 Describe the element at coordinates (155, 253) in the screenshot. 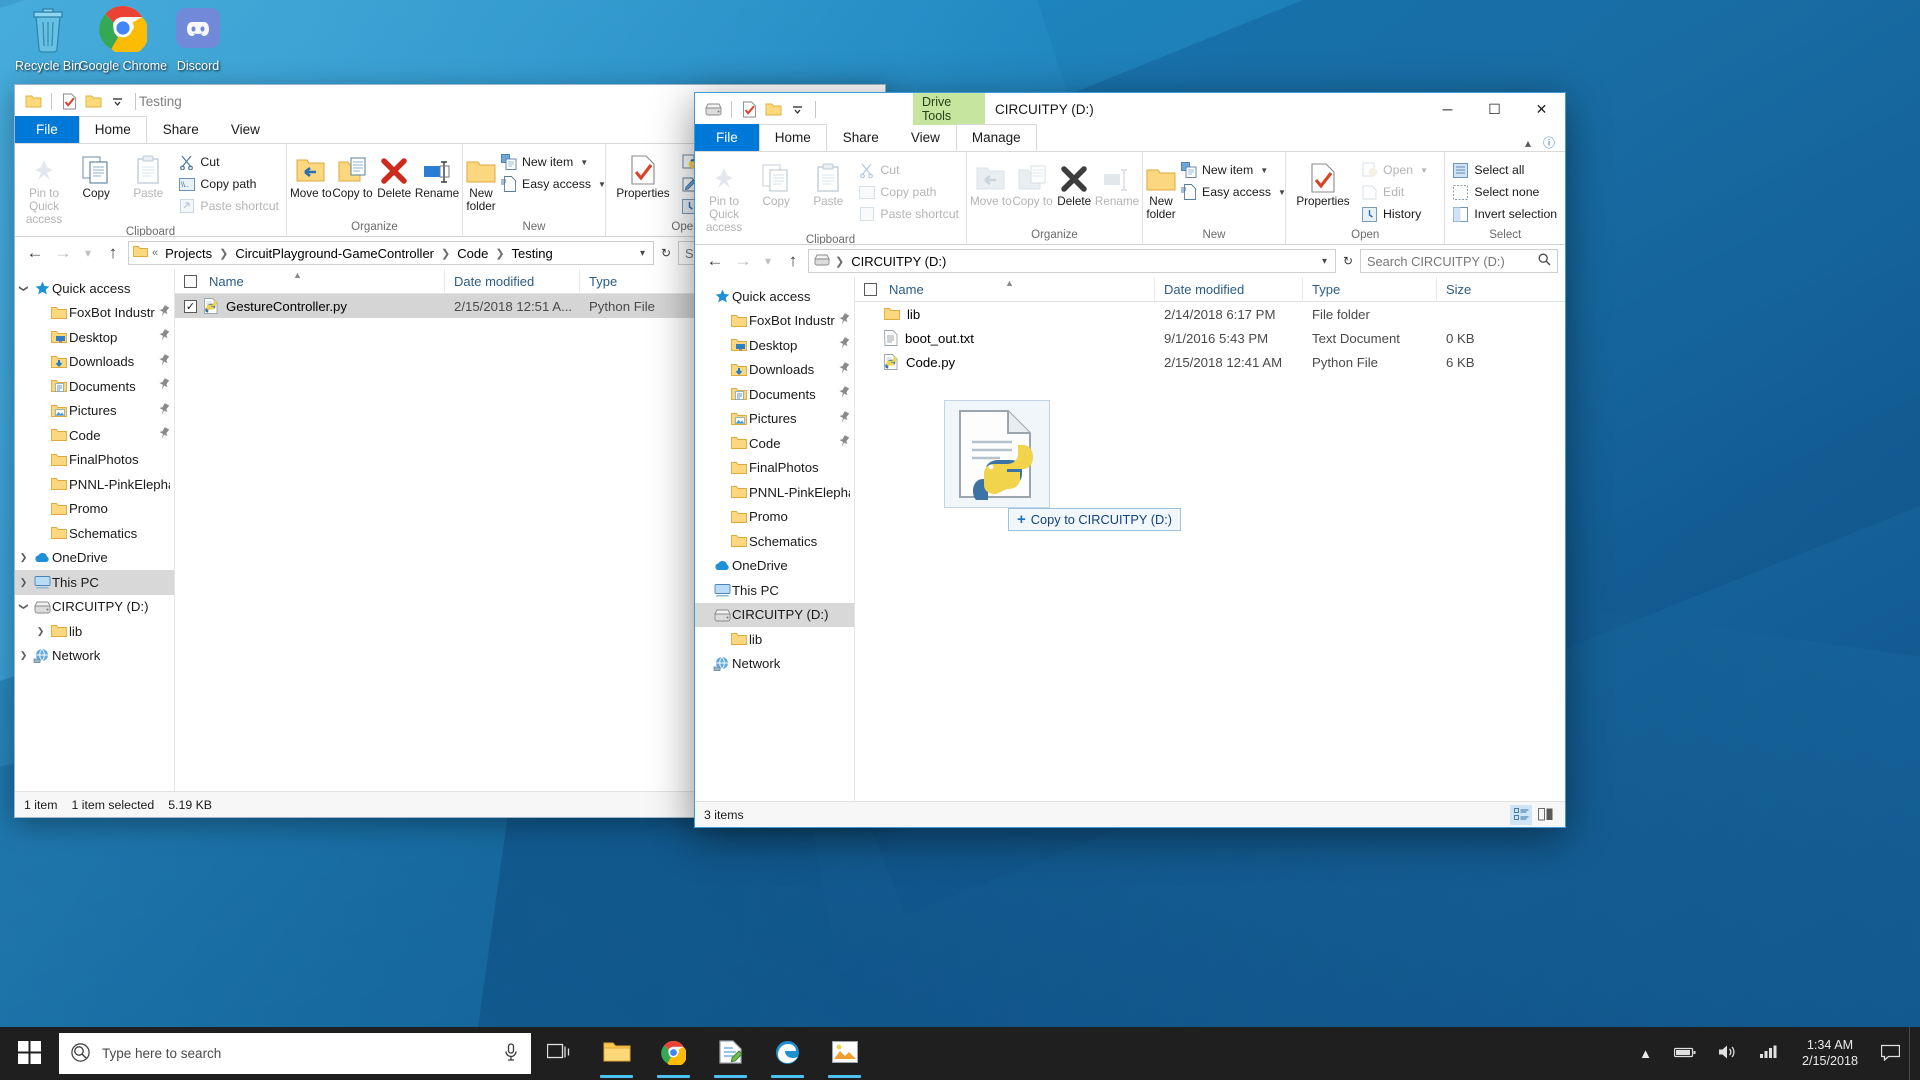

I see `breadcrumb-overflow: «` at that location.